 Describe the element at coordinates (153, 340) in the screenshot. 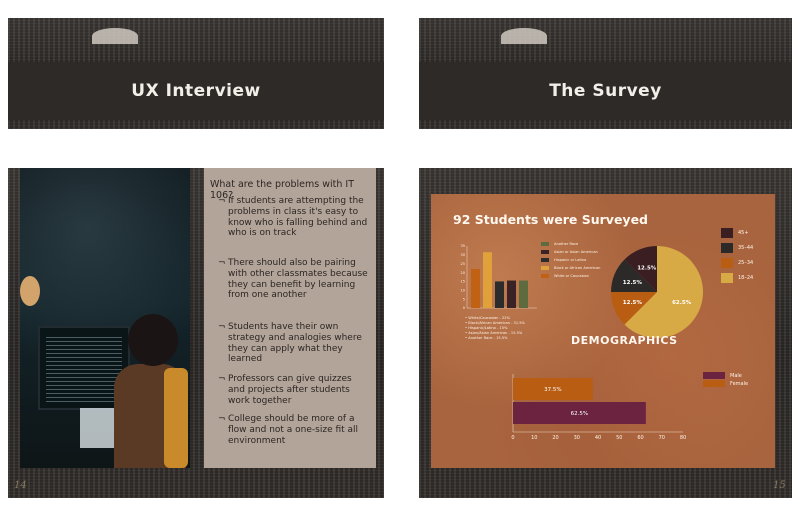

I see `person-head-image` at that location.